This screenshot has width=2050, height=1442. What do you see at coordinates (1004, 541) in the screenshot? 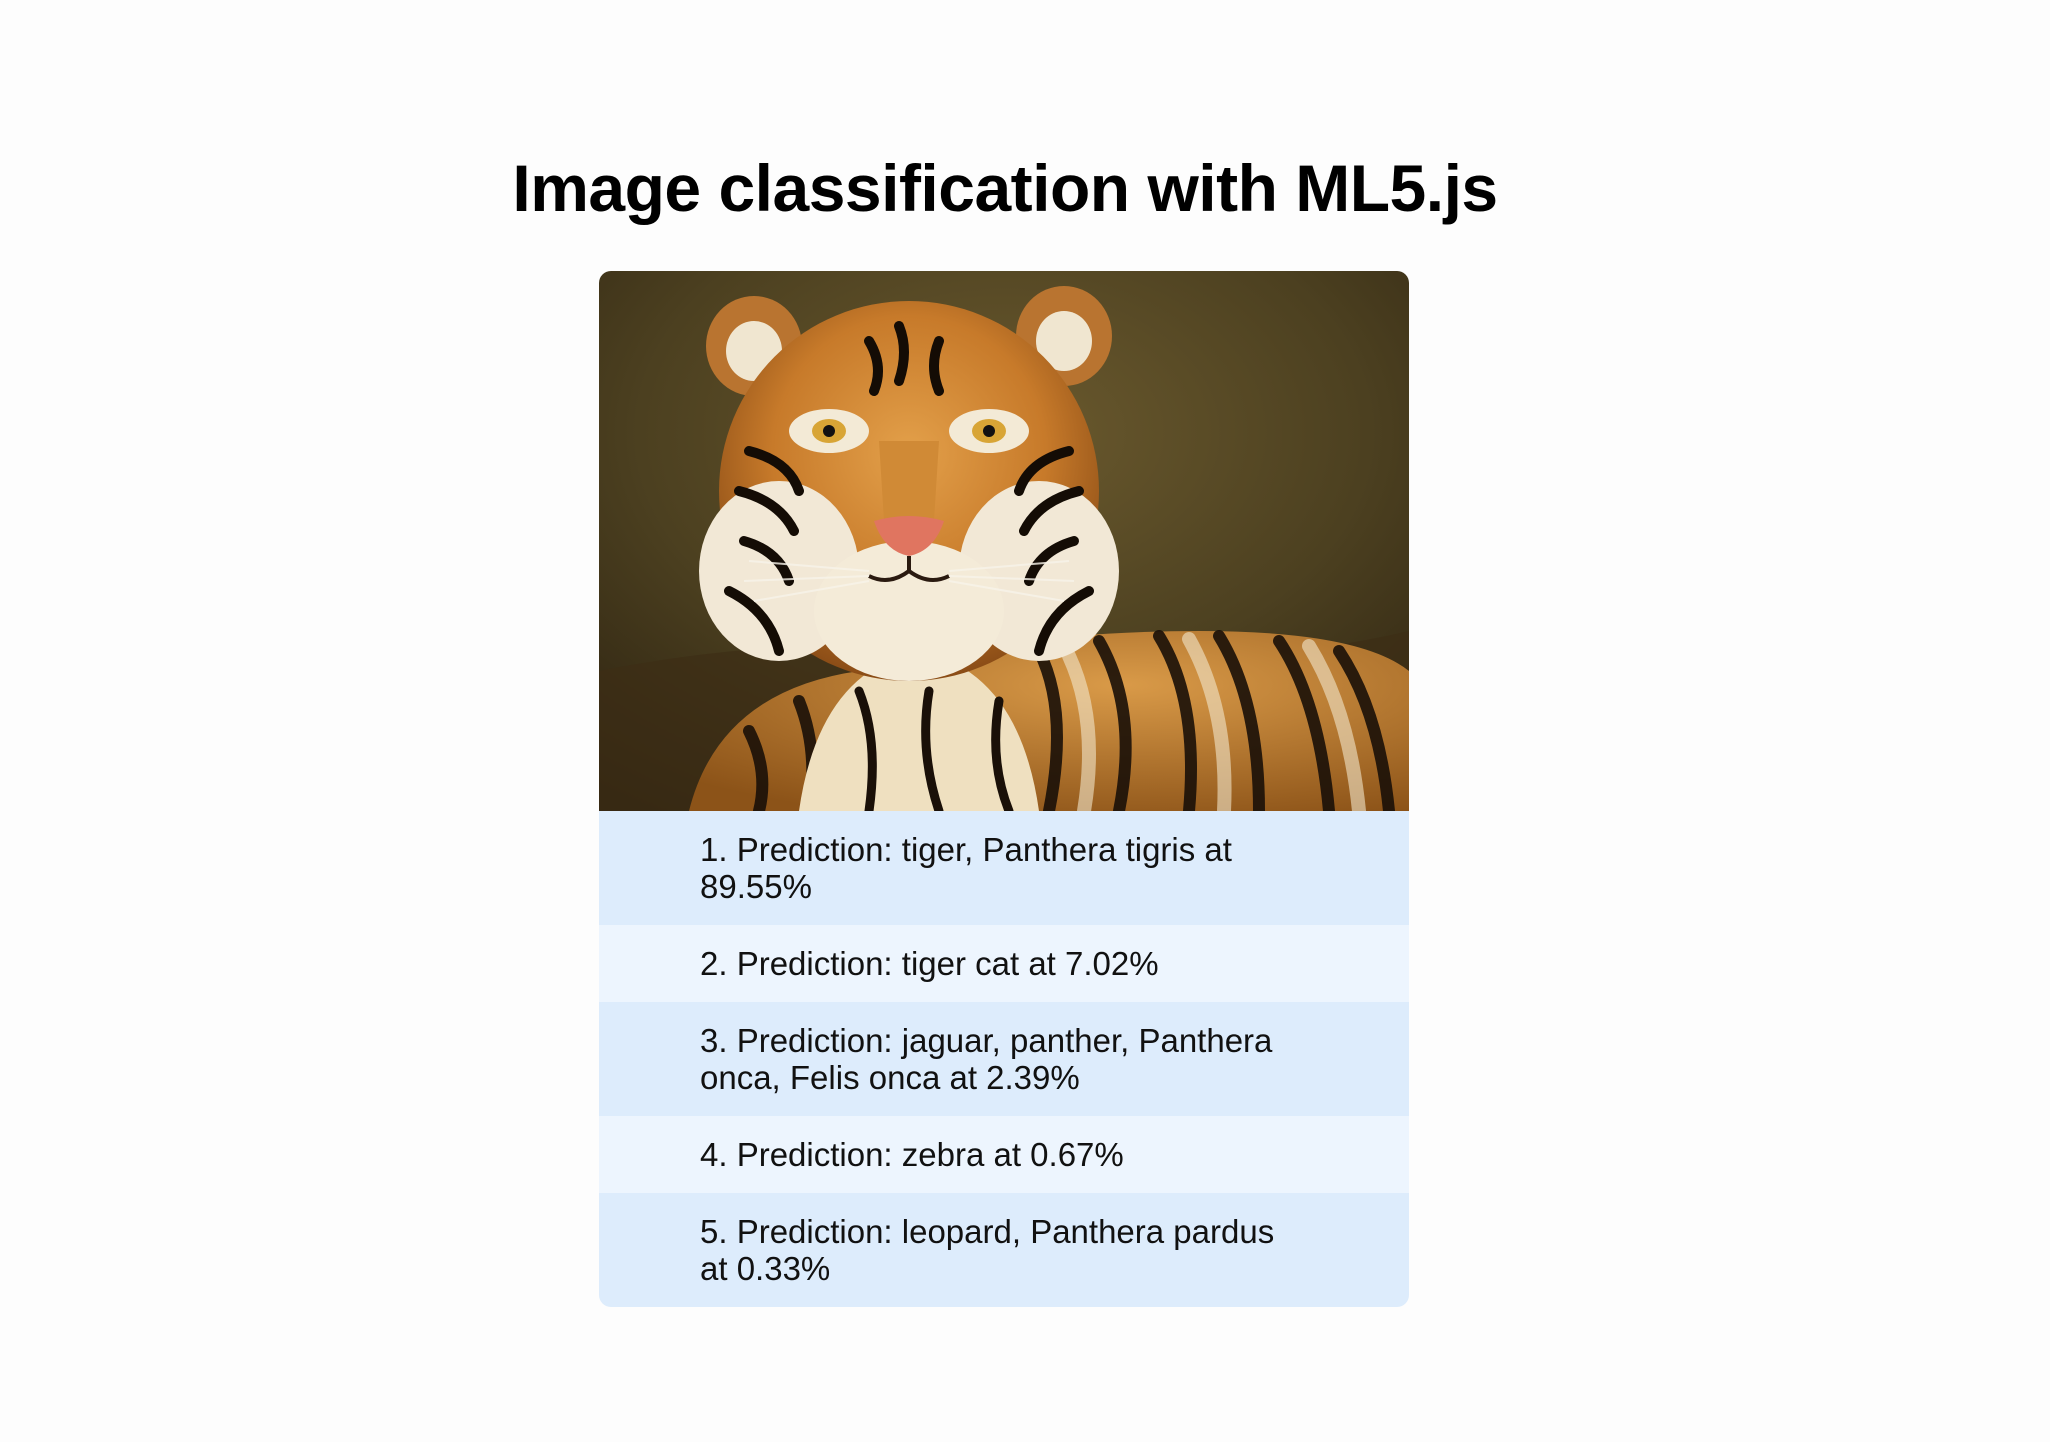
I see `tiger-photo` at bounding box center [1004, 541].